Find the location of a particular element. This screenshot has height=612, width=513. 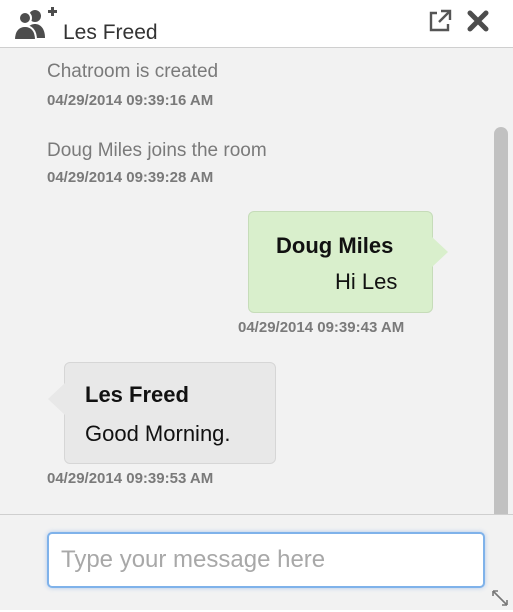

add-user-button is located at coordinates (36, 24).